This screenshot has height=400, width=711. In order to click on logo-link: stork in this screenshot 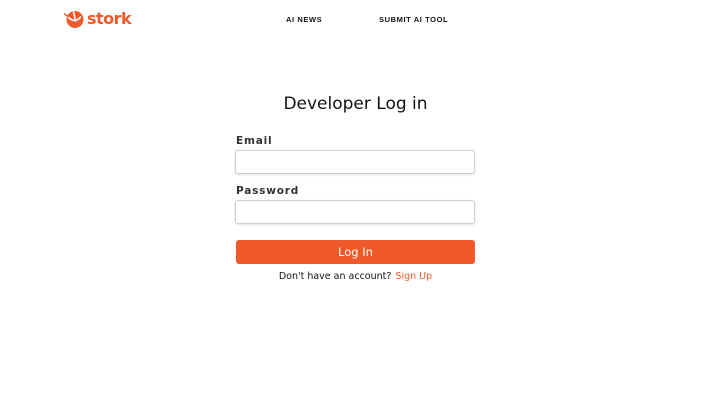, I will do `click(98, 19)`.